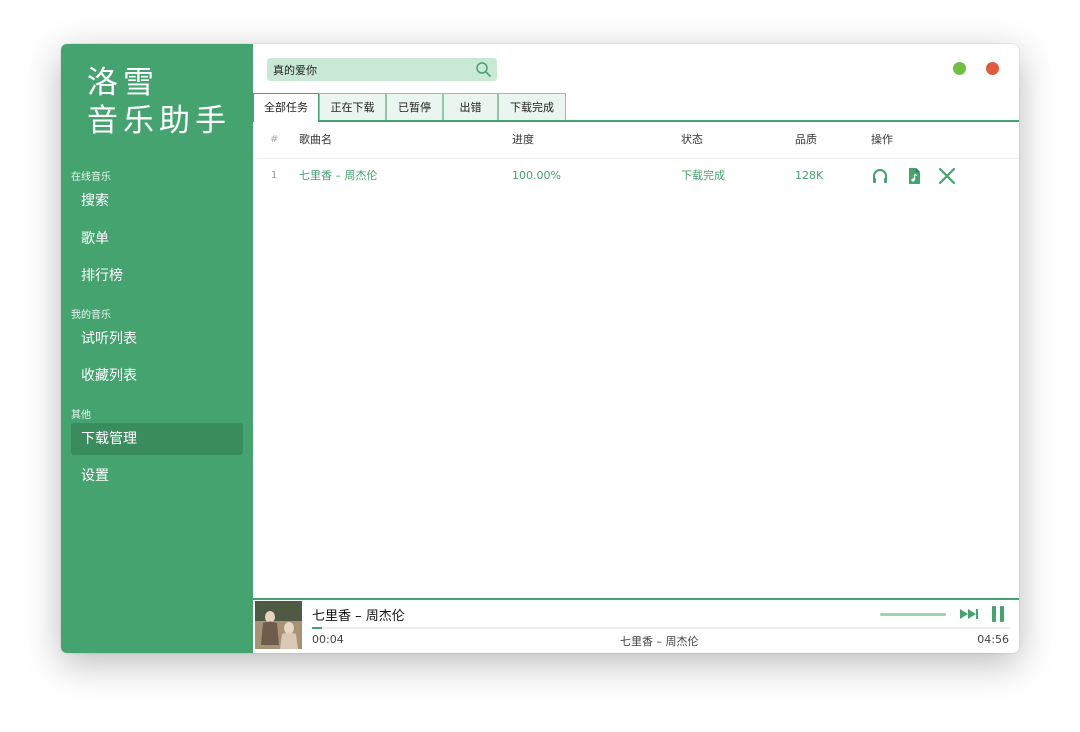 The height and width of the screenshot is (732, 1080). Describe the element at coordinates (123, 83) in the screenshot. I see `brand-line-1: 洛雪` at that location.